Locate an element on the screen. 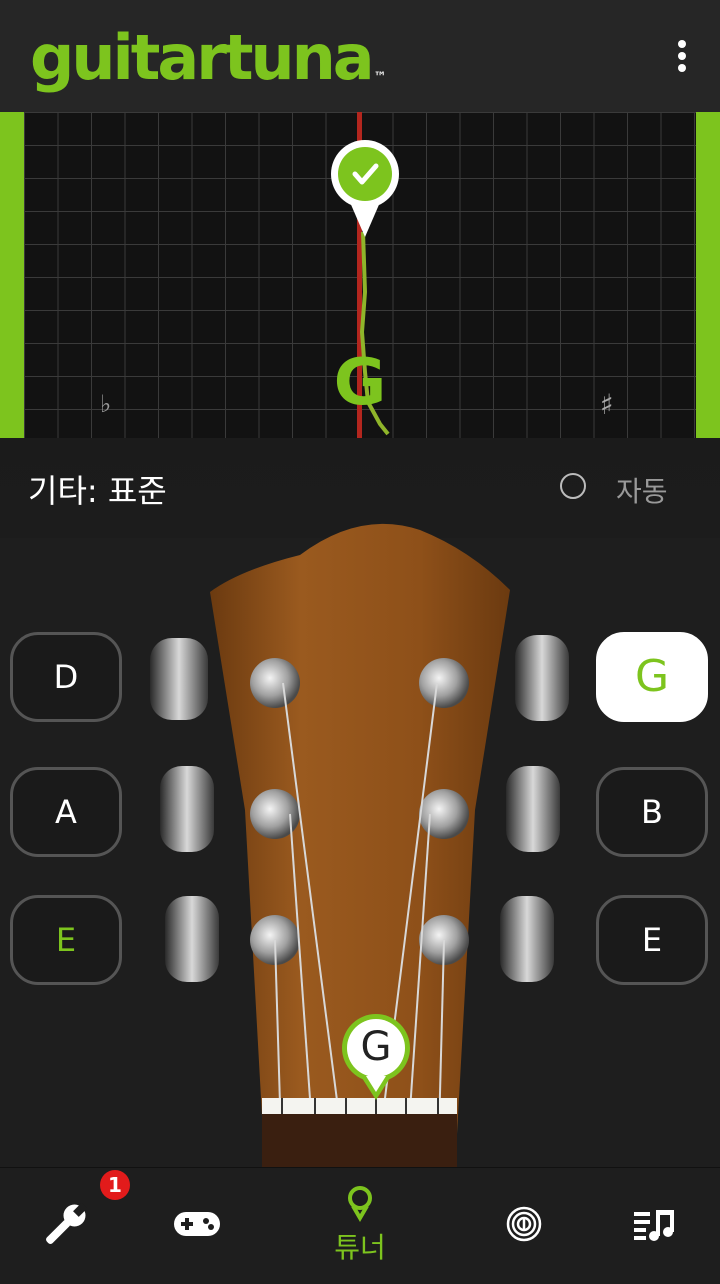  gamepad-icon is located at coordinates (197, 1224).